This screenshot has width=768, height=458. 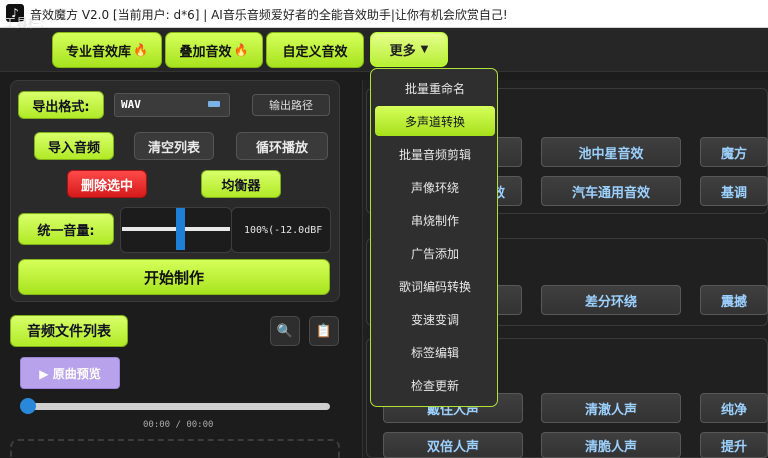 What do you see at coordinates (180, 229) in the screenshot?
I see `volume-slider-handle` at bounding box center [180, 229].